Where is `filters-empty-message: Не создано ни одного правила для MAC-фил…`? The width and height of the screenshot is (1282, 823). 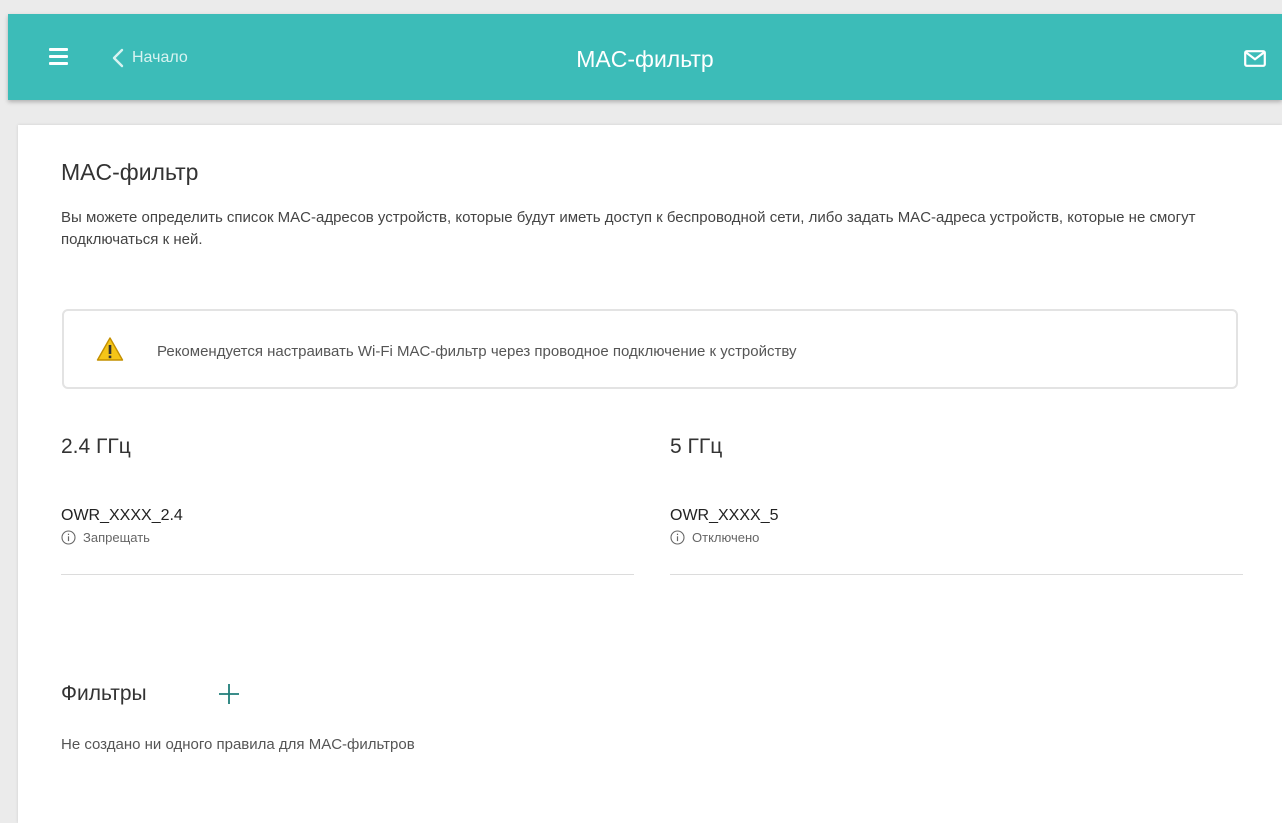
filters-empty-message: Не создано ни одного правила для MAC-фил… is located at coordinates (238, 744).